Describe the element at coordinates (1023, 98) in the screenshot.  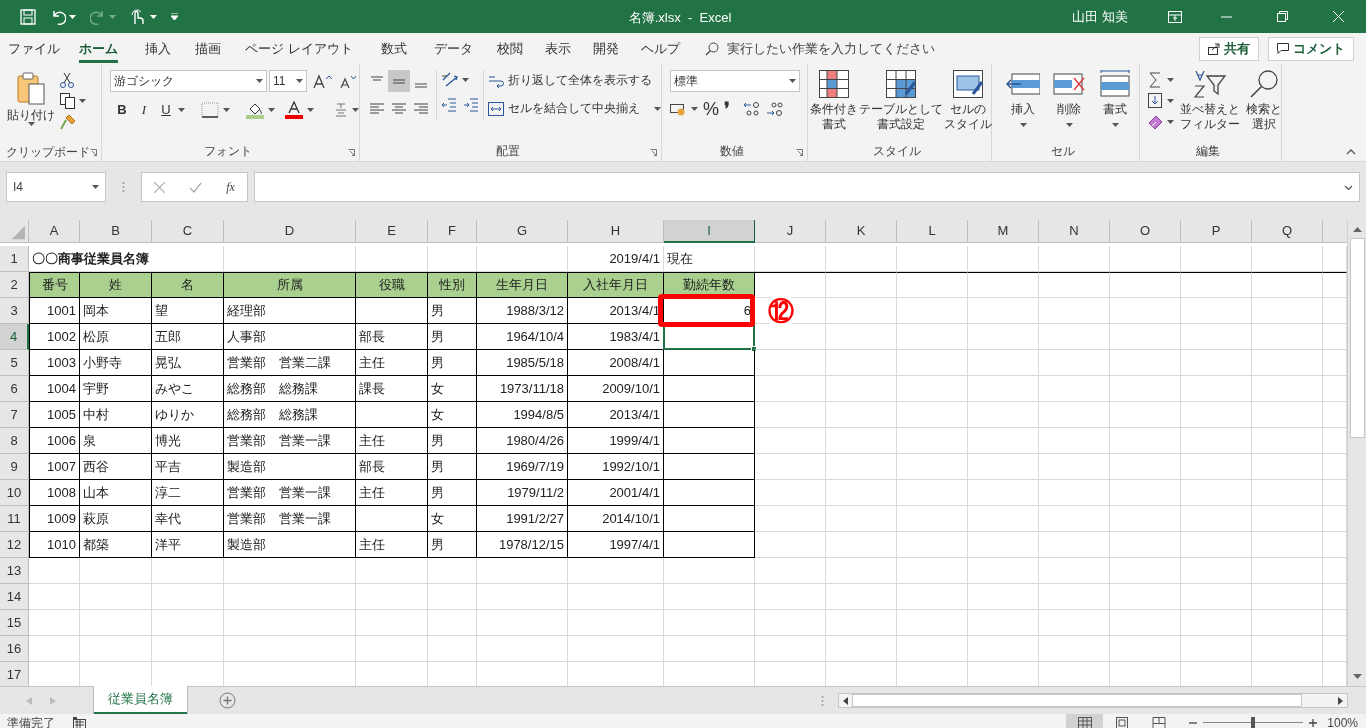
I see `cells-button: 挿入` at that location.